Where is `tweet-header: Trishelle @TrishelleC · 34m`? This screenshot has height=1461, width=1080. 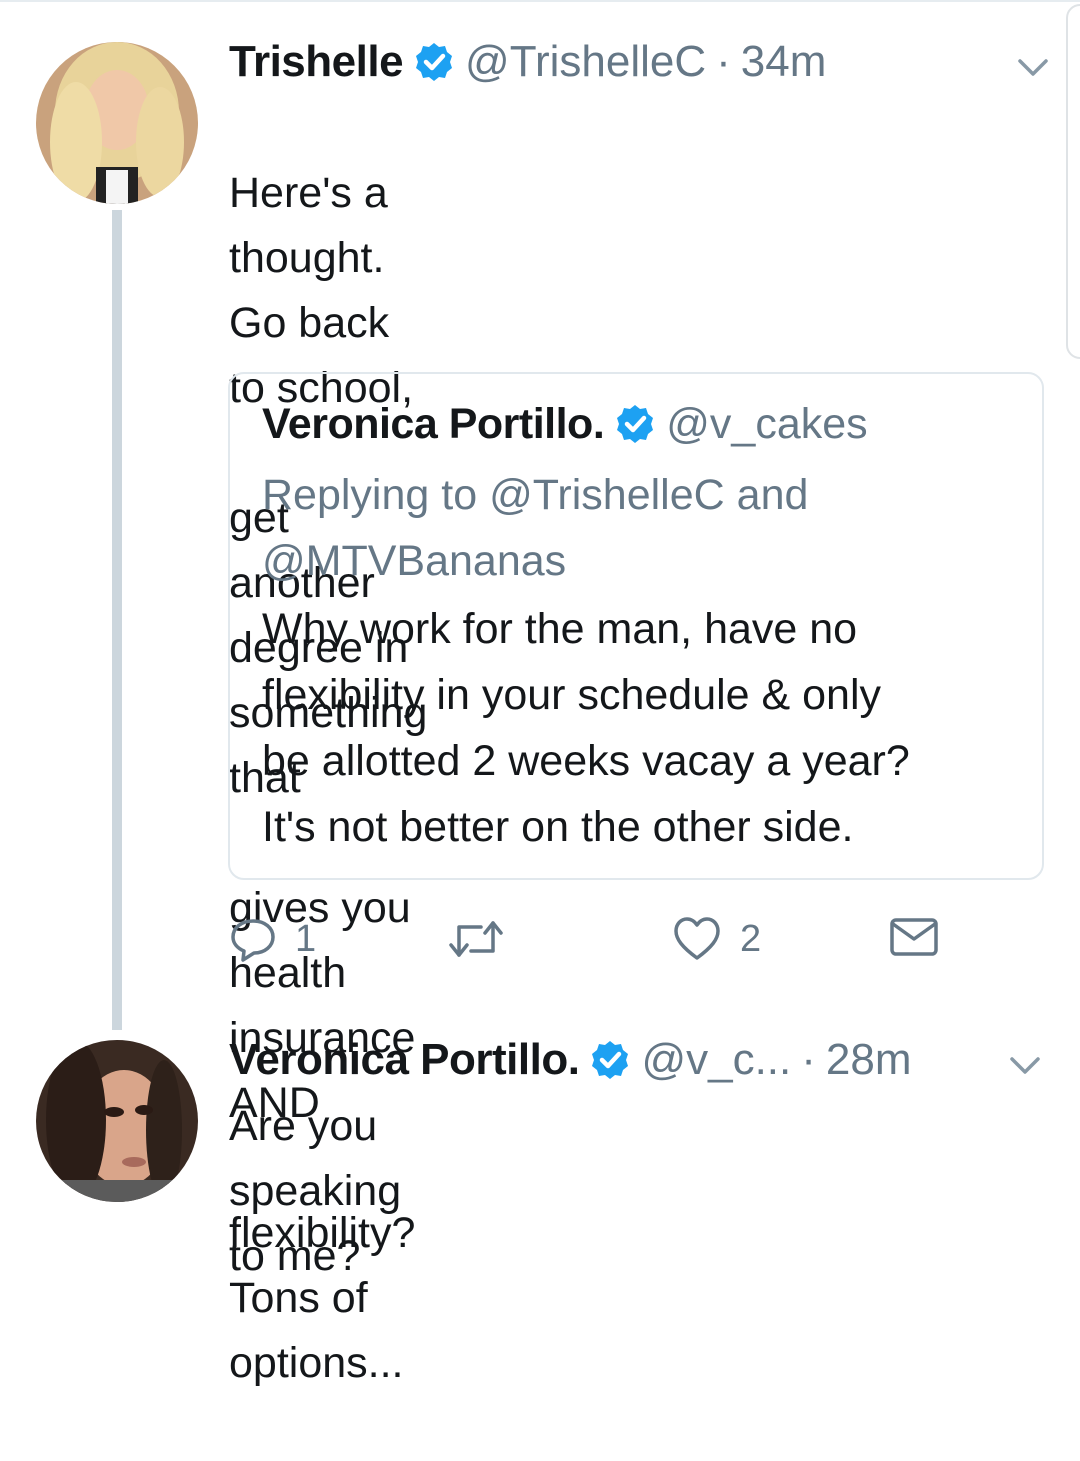
tweet-header: Trishelle @TrishelleC · 34m is located at coordinates (527, 62).